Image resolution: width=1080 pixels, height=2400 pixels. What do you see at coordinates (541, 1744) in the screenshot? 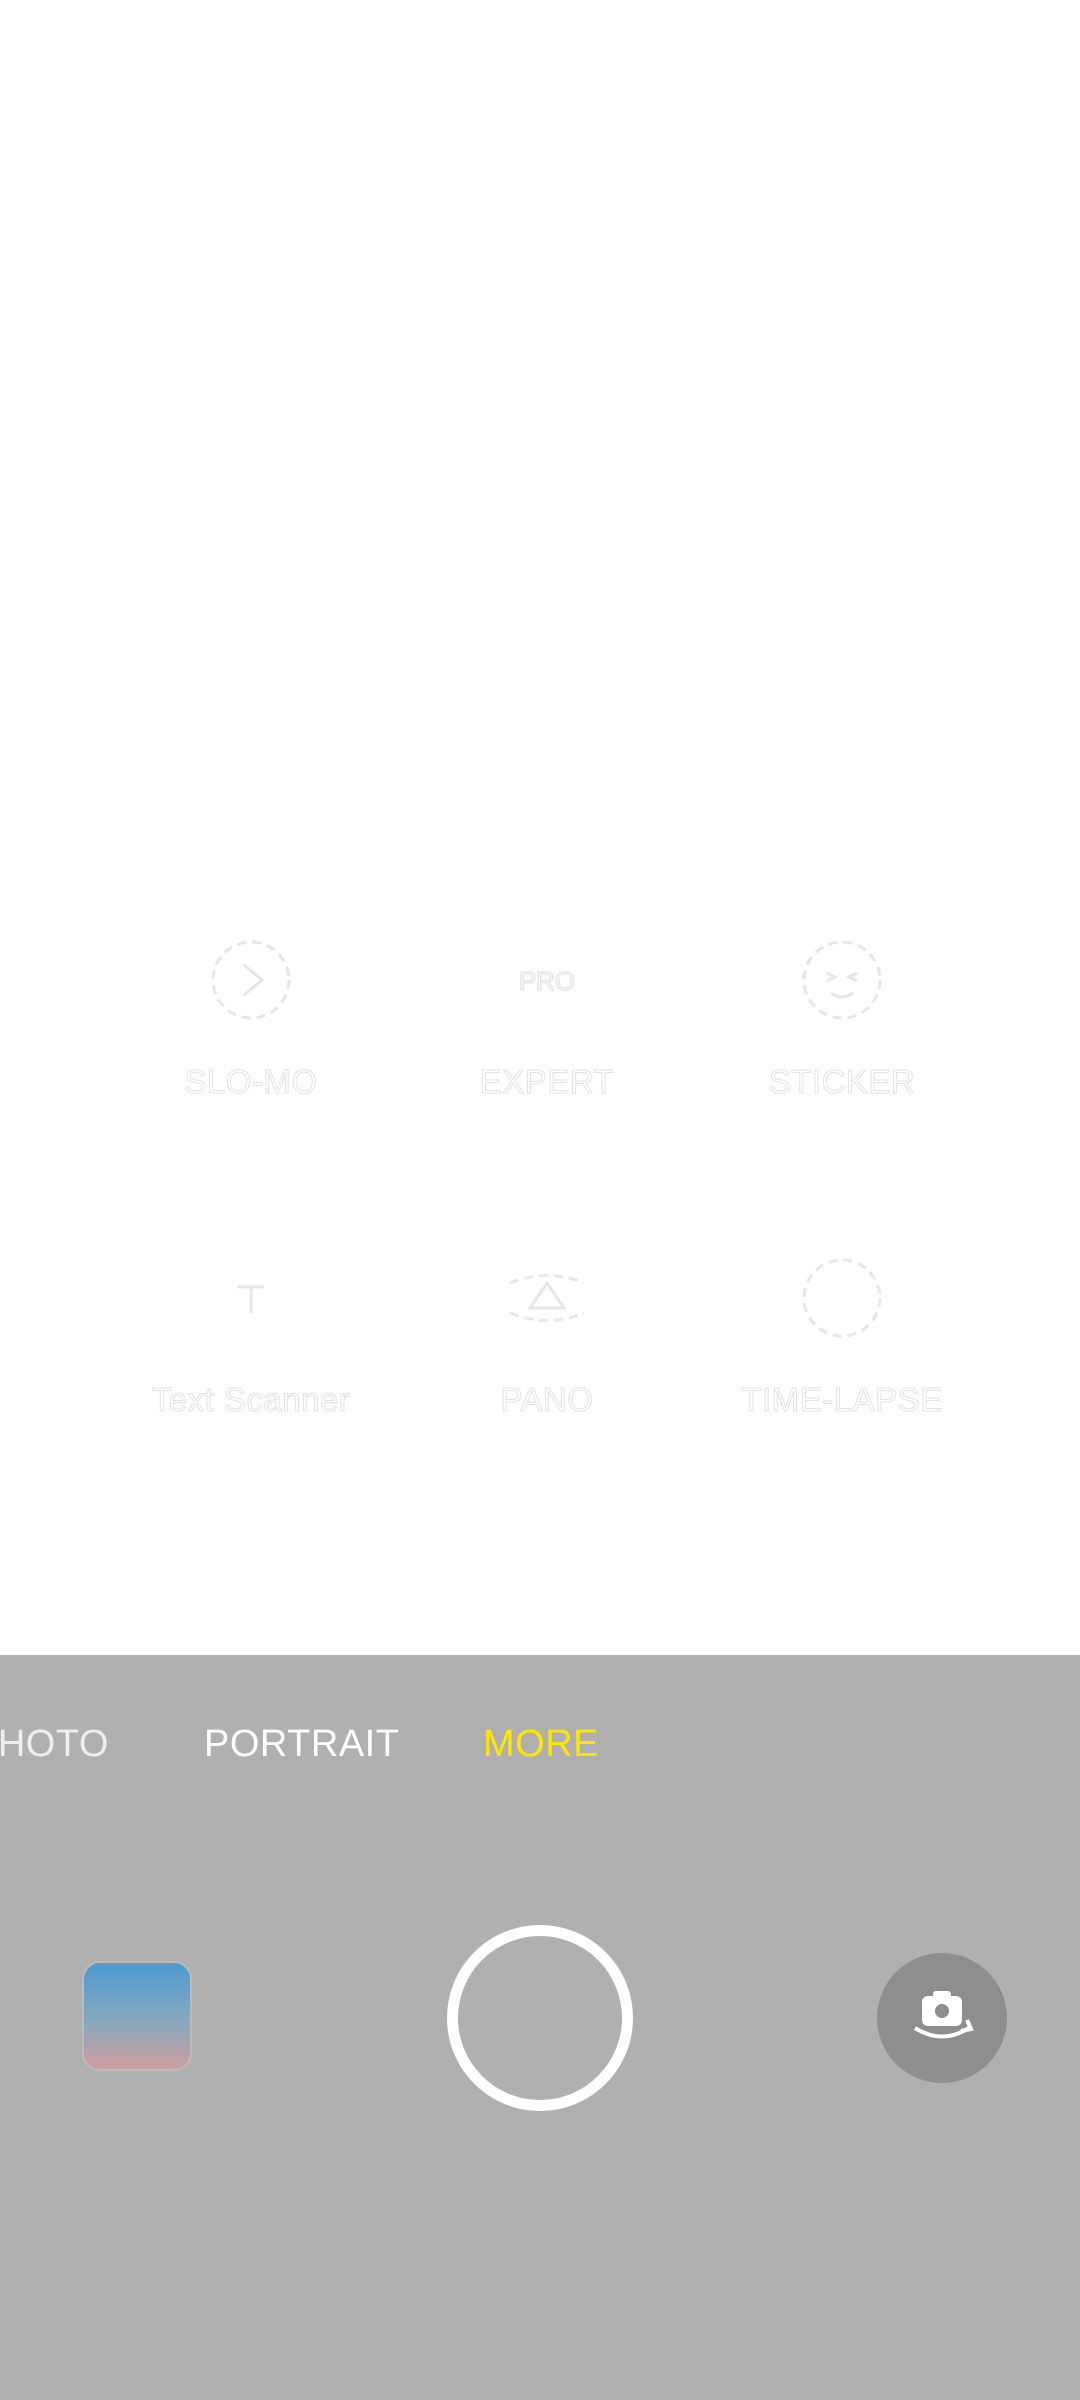
I see `tab-more: MORE` at bounding box center [541, 1744].